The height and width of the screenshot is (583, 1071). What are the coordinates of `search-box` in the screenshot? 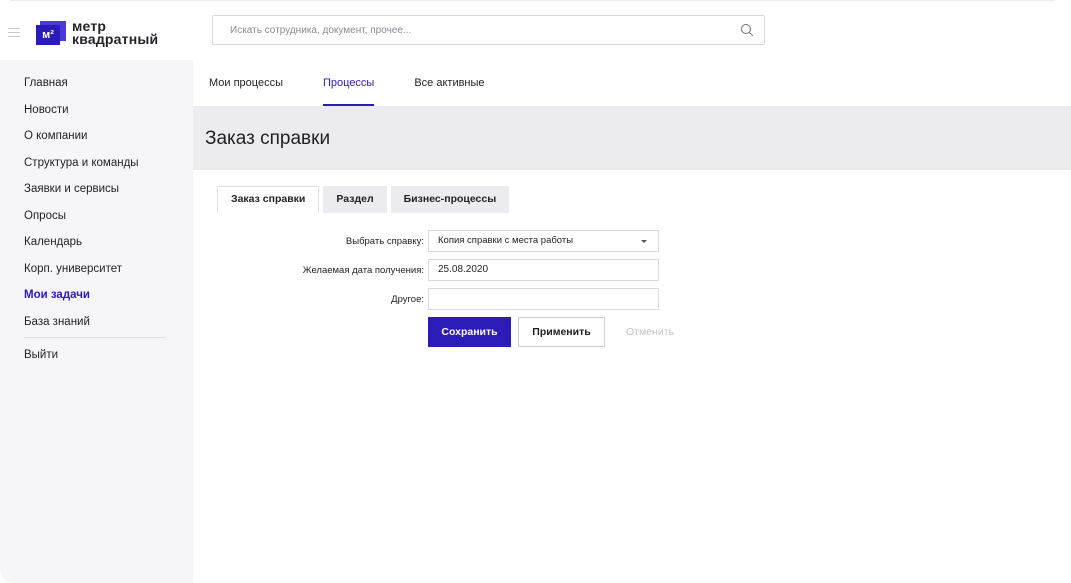 It's located at (488, 30).